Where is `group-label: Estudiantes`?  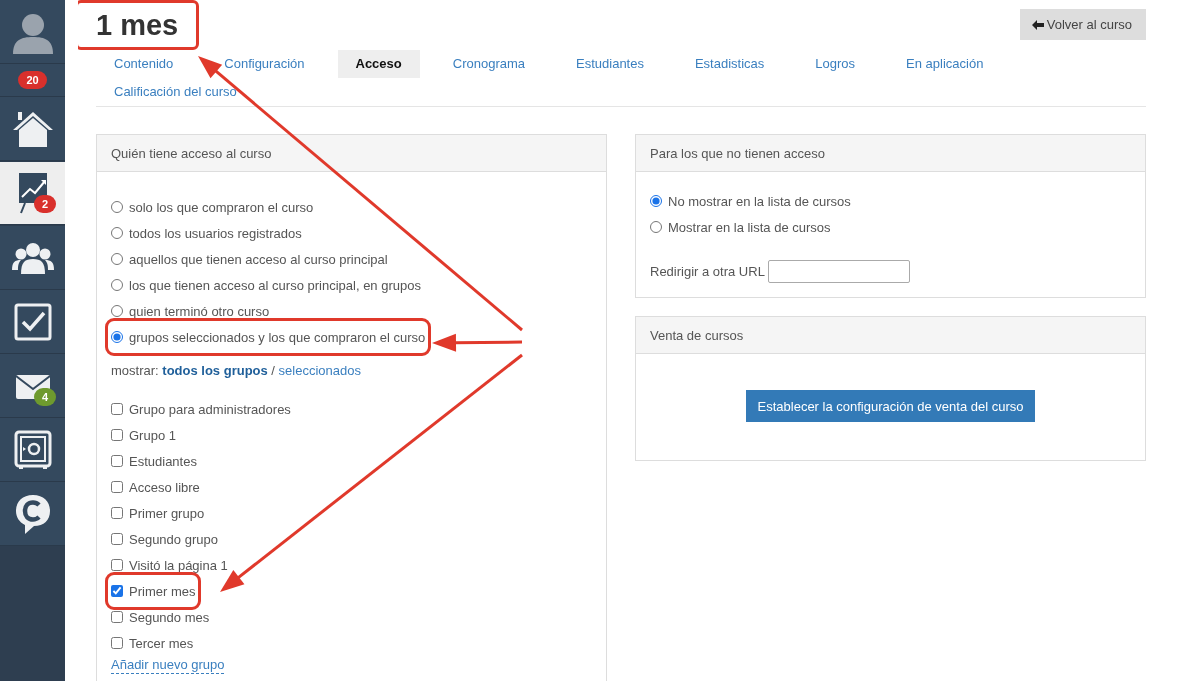
group-label: Estudiantes is located at coordinates (163, 461).